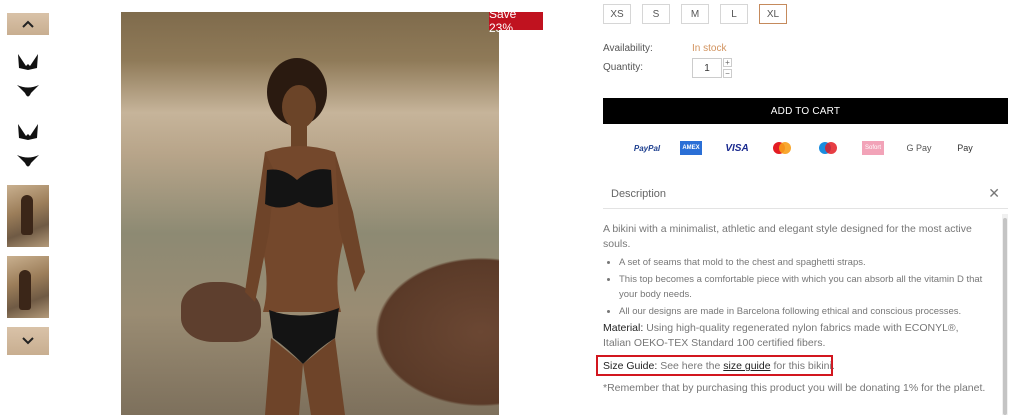 The height and width of the screenshot is (415, 1024). What do you see at coordinates (623, 67) in the screenshot?
I see `quantity-label: Quantity:` at bounding box center [623, 67].